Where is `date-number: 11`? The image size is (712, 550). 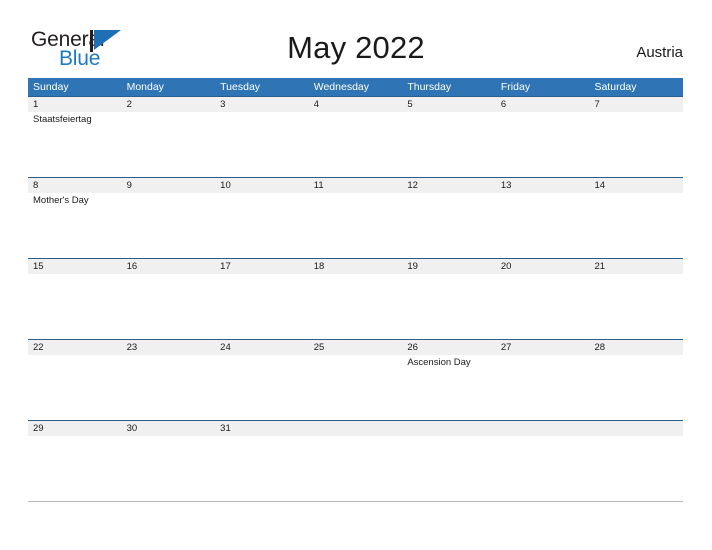
date-number: 11 is located at coordinates (356, 185).